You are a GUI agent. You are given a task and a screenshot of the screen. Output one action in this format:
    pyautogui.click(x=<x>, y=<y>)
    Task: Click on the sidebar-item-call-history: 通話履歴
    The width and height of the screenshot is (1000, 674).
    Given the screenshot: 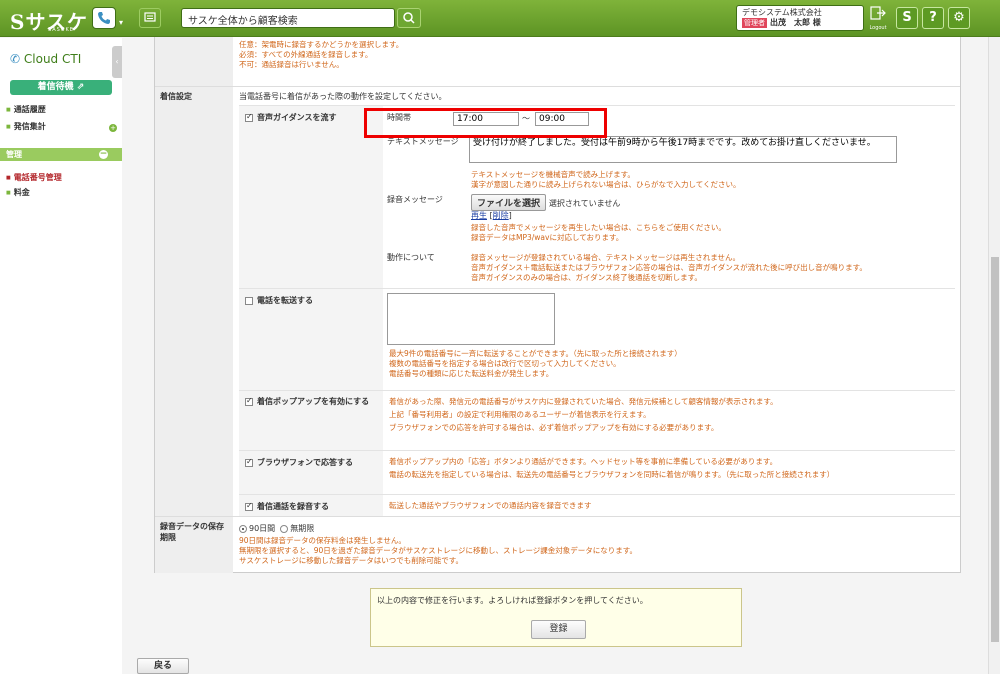 What is the action you would take?
    pyautogui.click(x=26, y=109)
    